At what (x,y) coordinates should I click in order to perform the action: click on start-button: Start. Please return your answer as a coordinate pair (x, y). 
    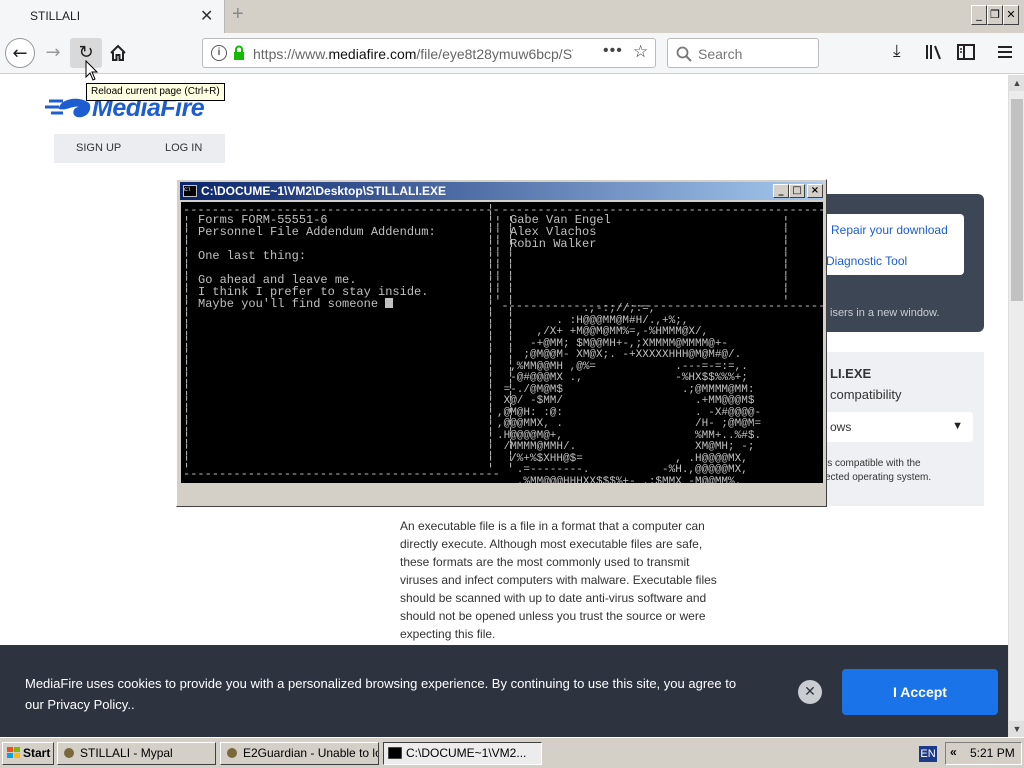
    Looking at the image, I should click on (28, 753).